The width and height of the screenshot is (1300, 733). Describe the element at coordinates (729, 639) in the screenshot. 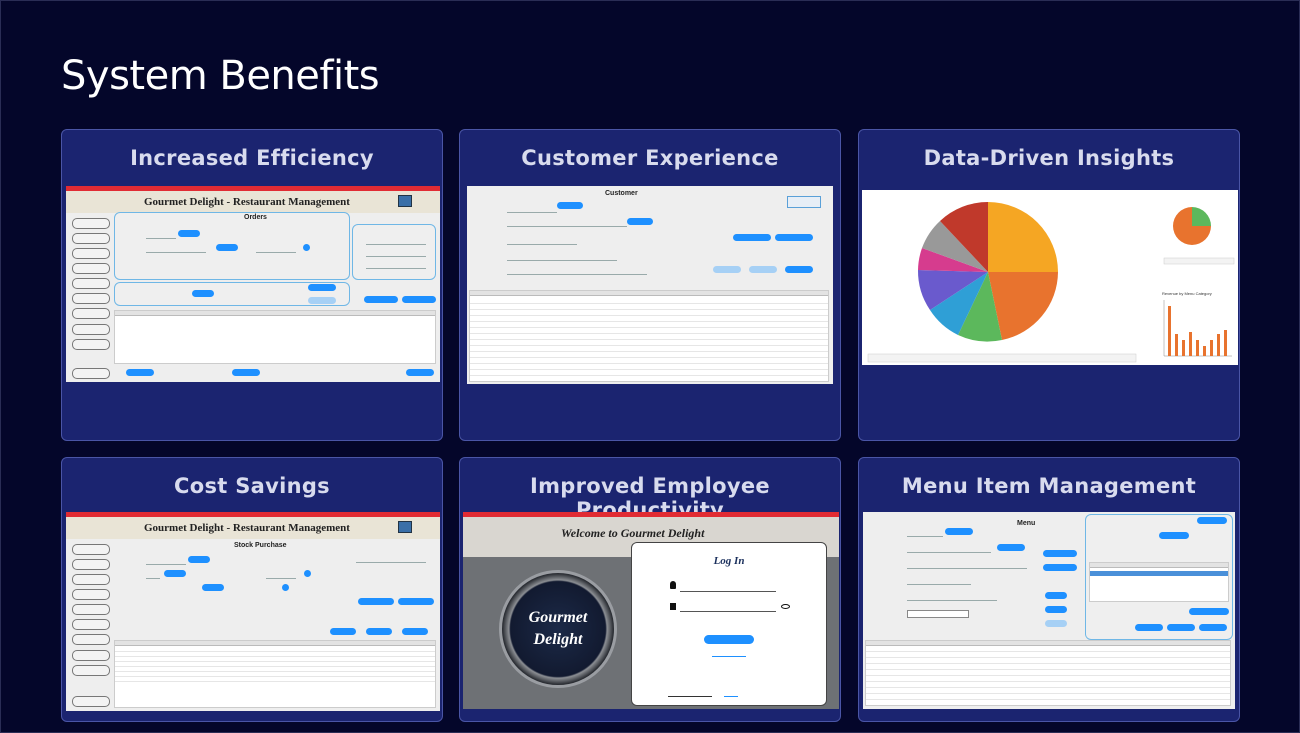

I see `login-button` at that location.